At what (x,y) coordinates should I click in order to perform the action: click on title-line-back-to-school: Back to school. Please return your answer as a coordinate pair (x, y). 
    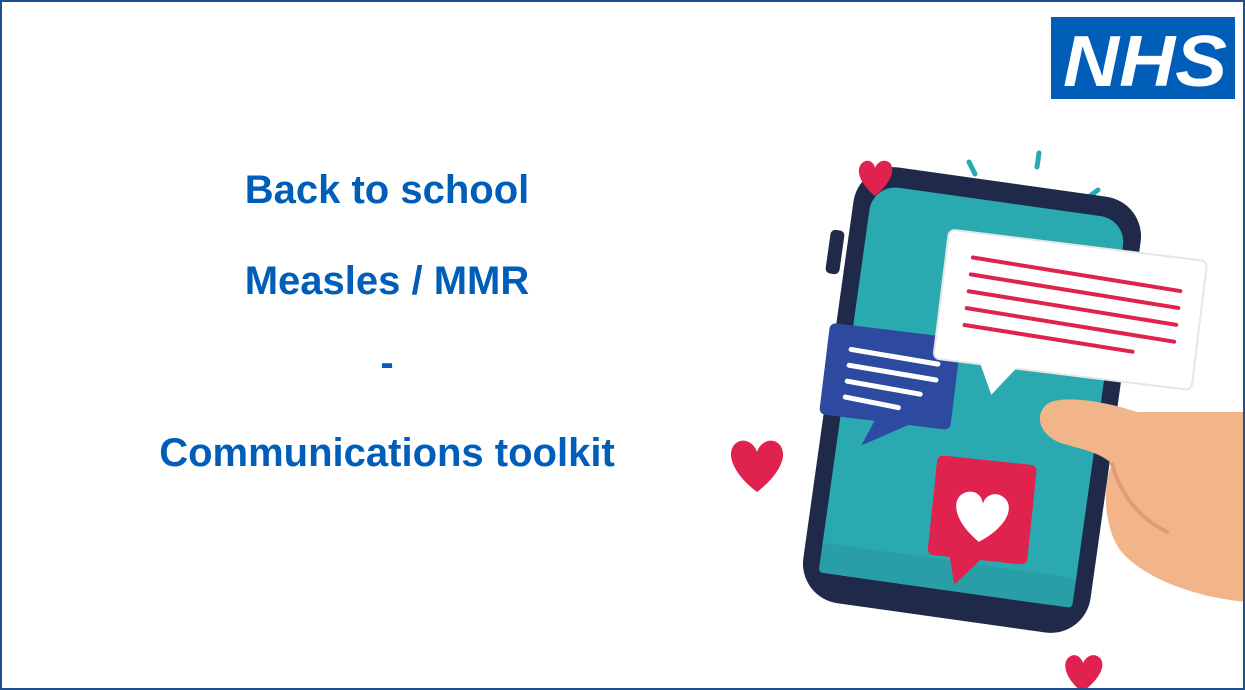
    Looking at the image, I should click on (387, 190).